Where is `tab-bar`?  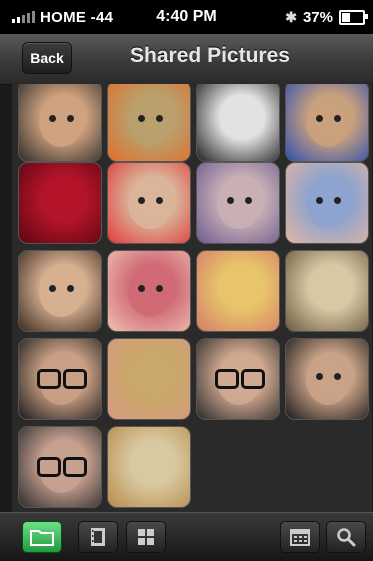 tab-bar is located at coordinates (186, 536).